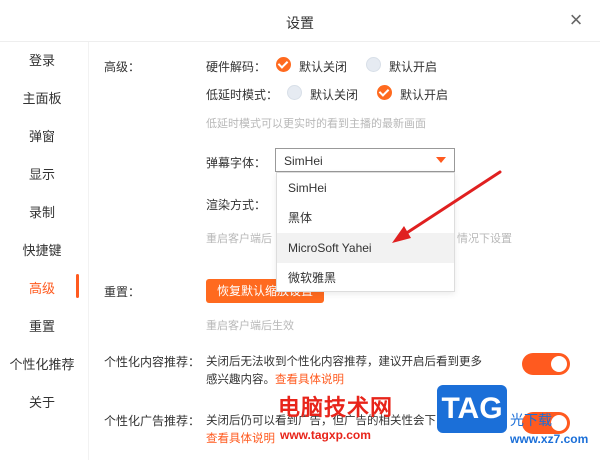 This screenshot has width=600, height=460. Describe the element at coordinates (336, 407) in the screenshot. I see `watermark-text: 电脑技术网` at that location.